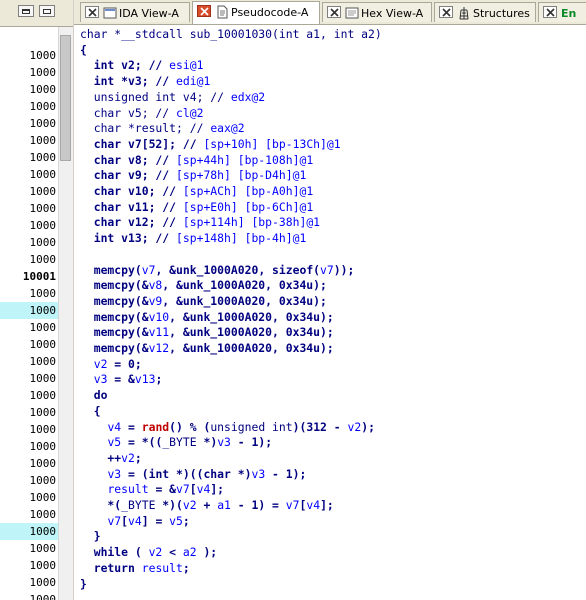 This screenshot has height=600, width=586. What do you see at coordinates (29, 276) in the screenshot?
I see `address-row: 10001` at bounding box center [29, 276].